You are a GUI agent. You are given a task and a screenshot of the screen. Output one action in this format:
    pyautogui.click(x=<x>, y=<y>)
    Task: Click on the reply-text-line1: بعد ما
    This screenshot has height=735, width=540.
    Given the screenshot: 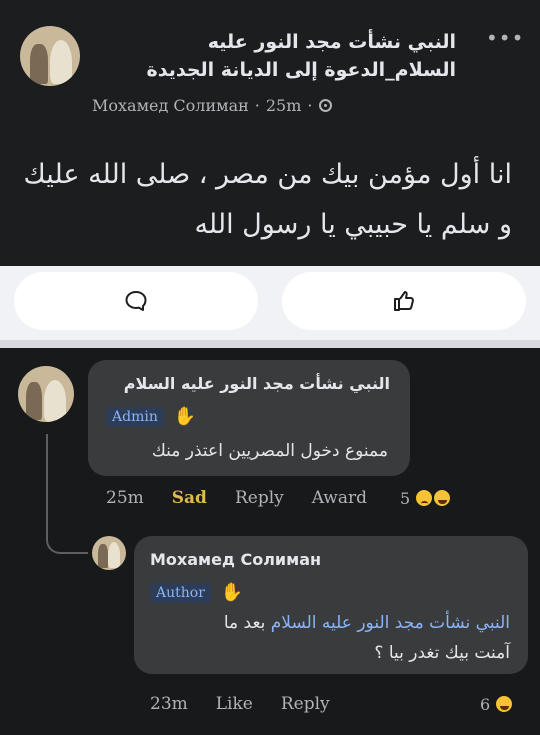 What is the action you would take?
    pyautogui.click(x=247, y=623)
    